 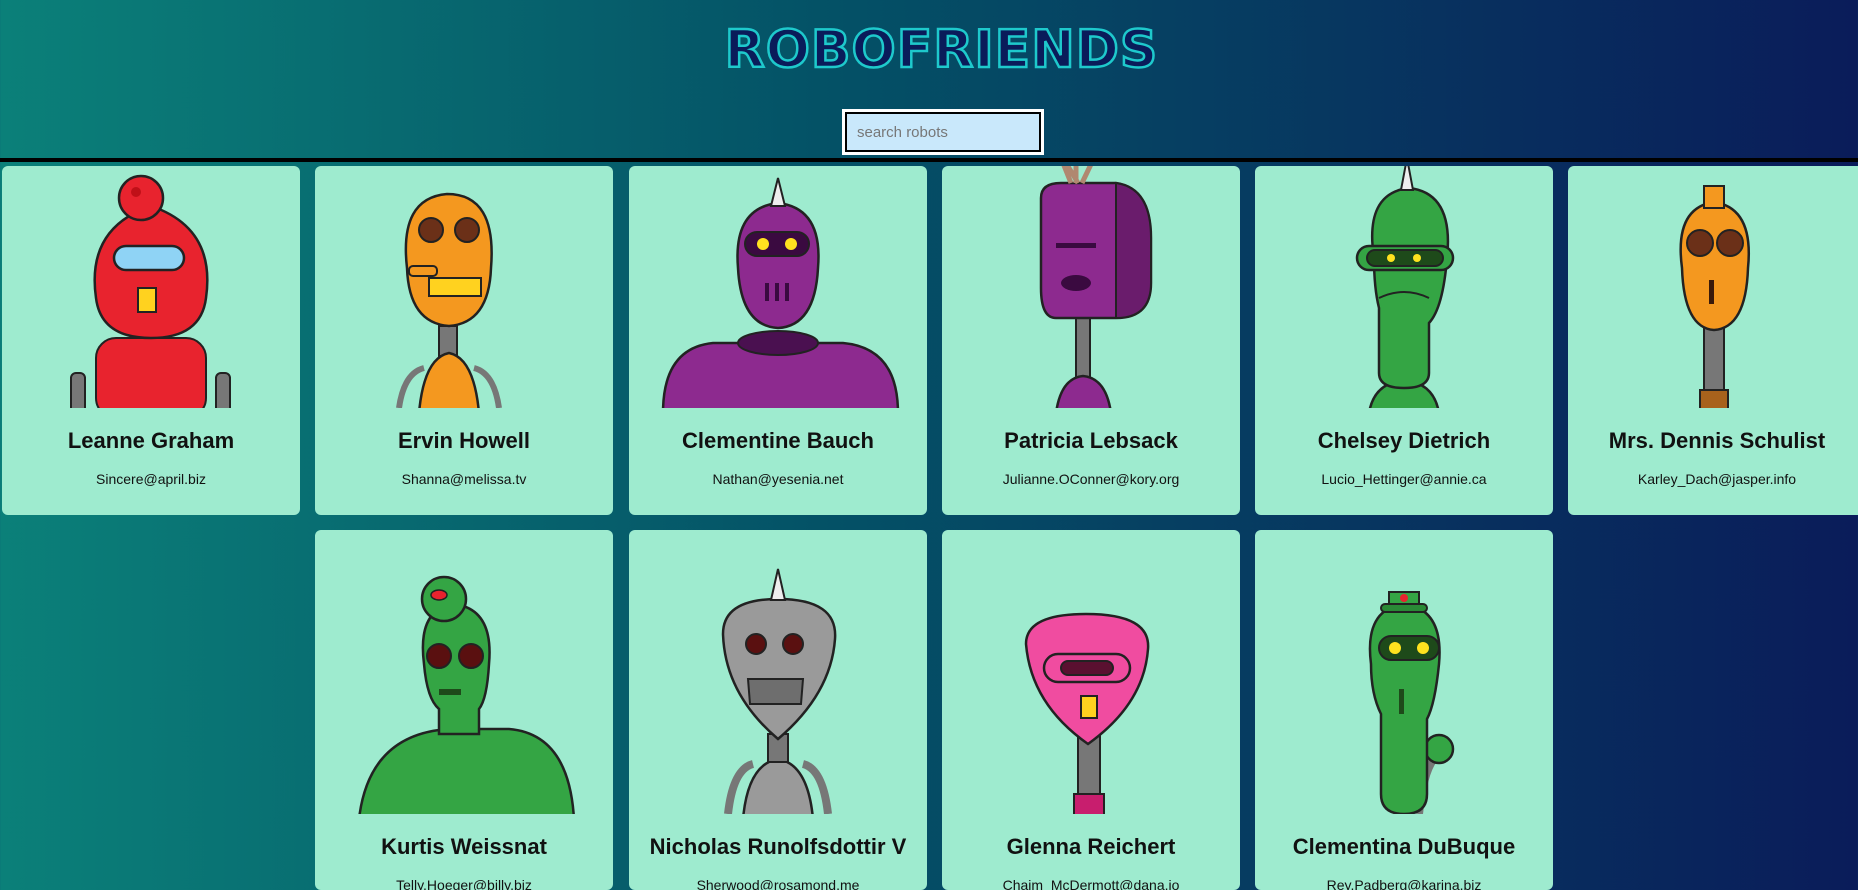 I want to click on robot-name: Nicholas Runolfsdottir V, so click(x=778, y=846).